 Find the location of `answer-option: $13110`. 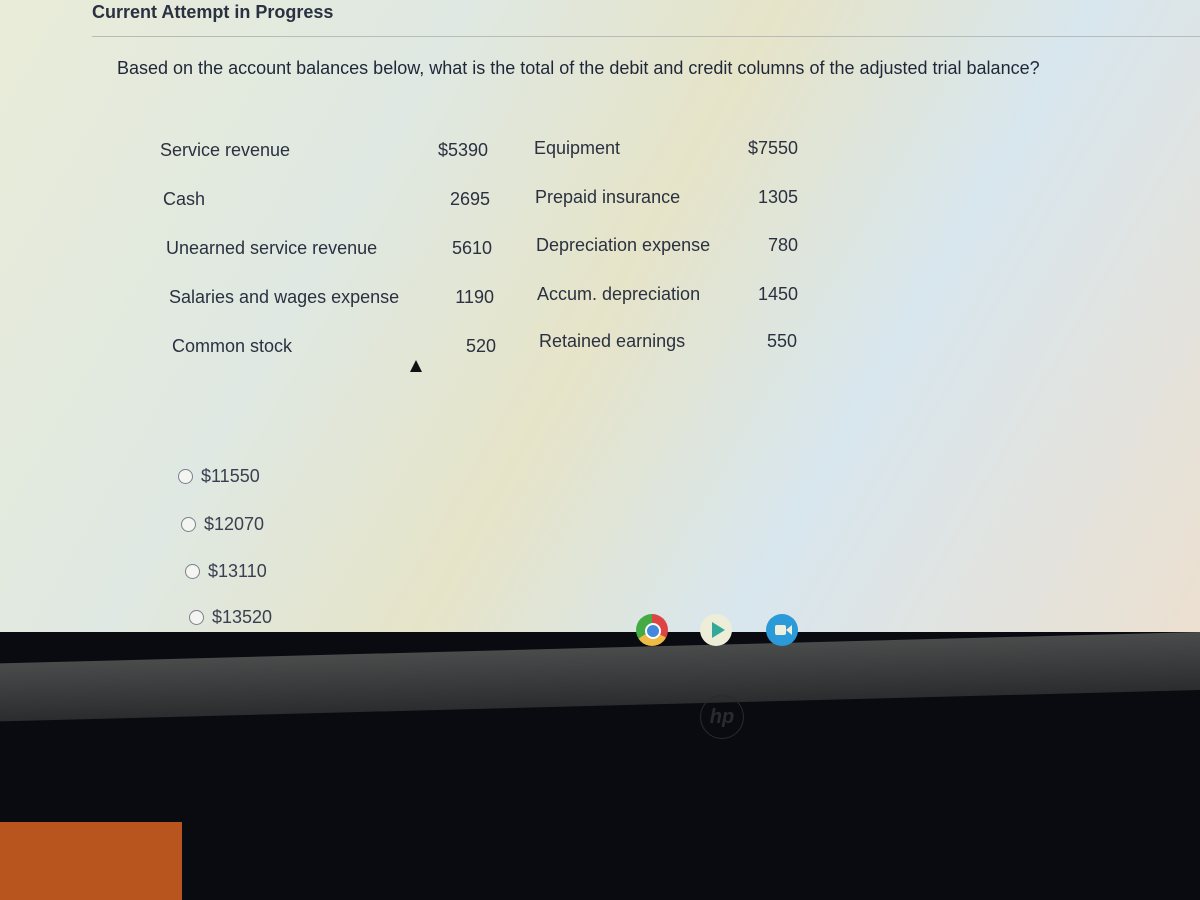

answer-option: $13110 is located at coordinates (226, 571).